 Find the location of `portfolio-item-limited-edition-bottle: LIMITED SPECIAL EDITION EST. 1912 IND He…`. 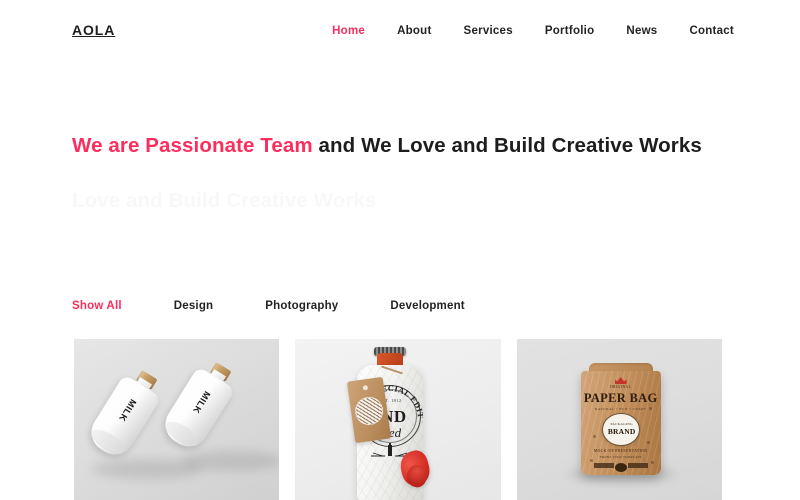

portfolio-item-limited-edition-bottle: LIMITED SPECIAL EDITION EST. 1912 IND He… is located at coordinates (398, 419).